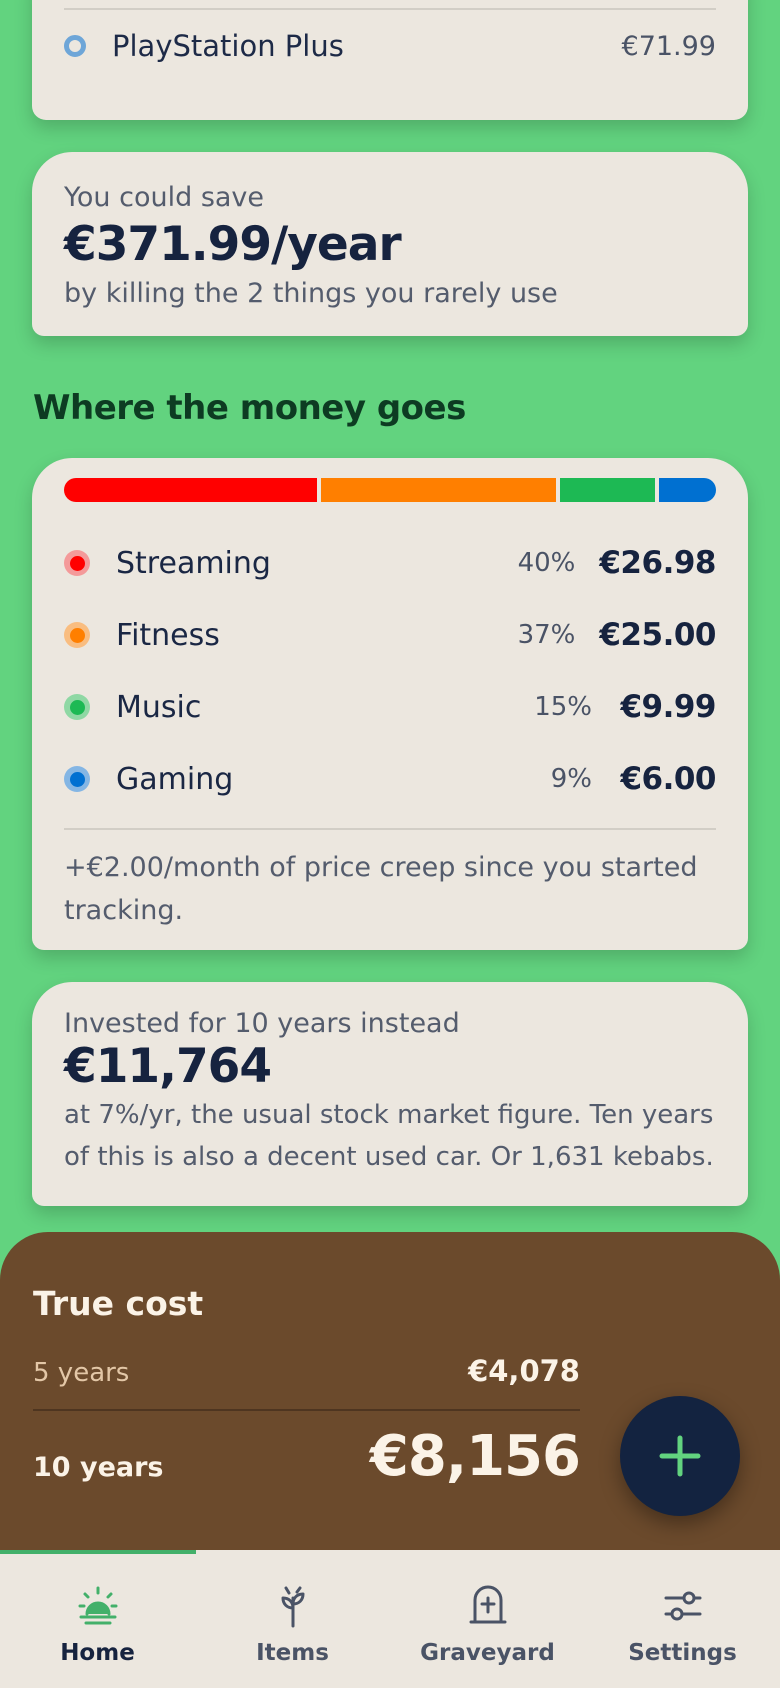 This screenshot has width=780, height=1688. Describe the element at coordinates (524, 1371) in the screenshot. I see `five-year-value: €4,078` at that location.